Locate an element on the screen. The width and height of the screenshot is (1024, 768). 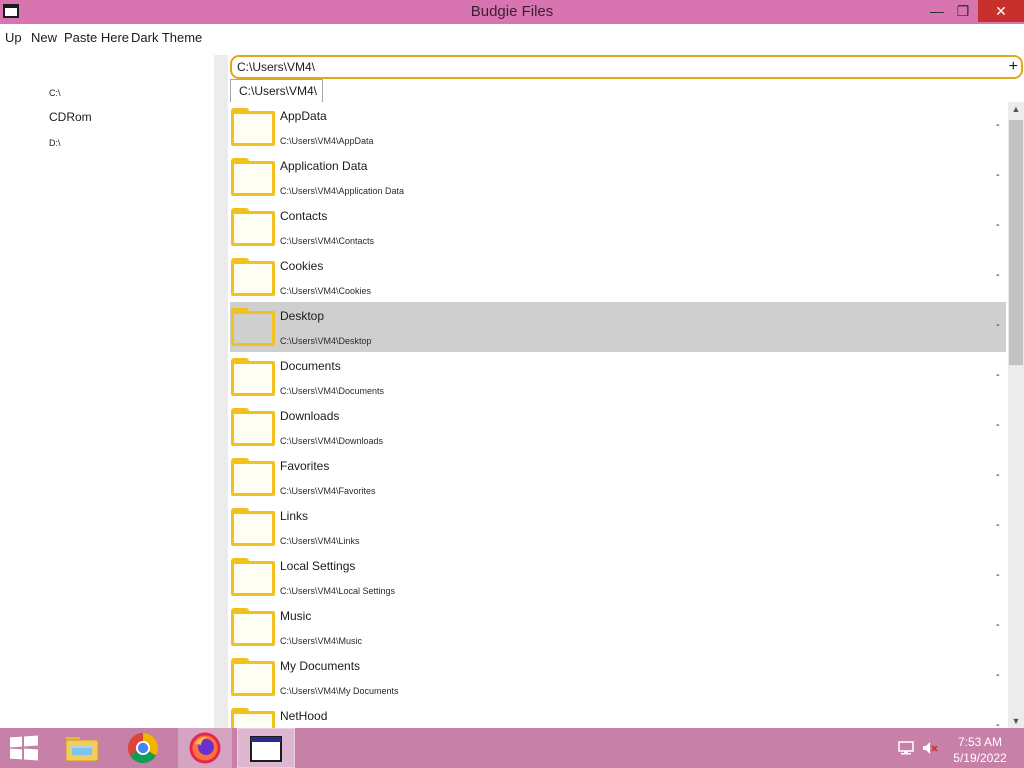
file-name: Favorites is located at coordinates (305, 466).